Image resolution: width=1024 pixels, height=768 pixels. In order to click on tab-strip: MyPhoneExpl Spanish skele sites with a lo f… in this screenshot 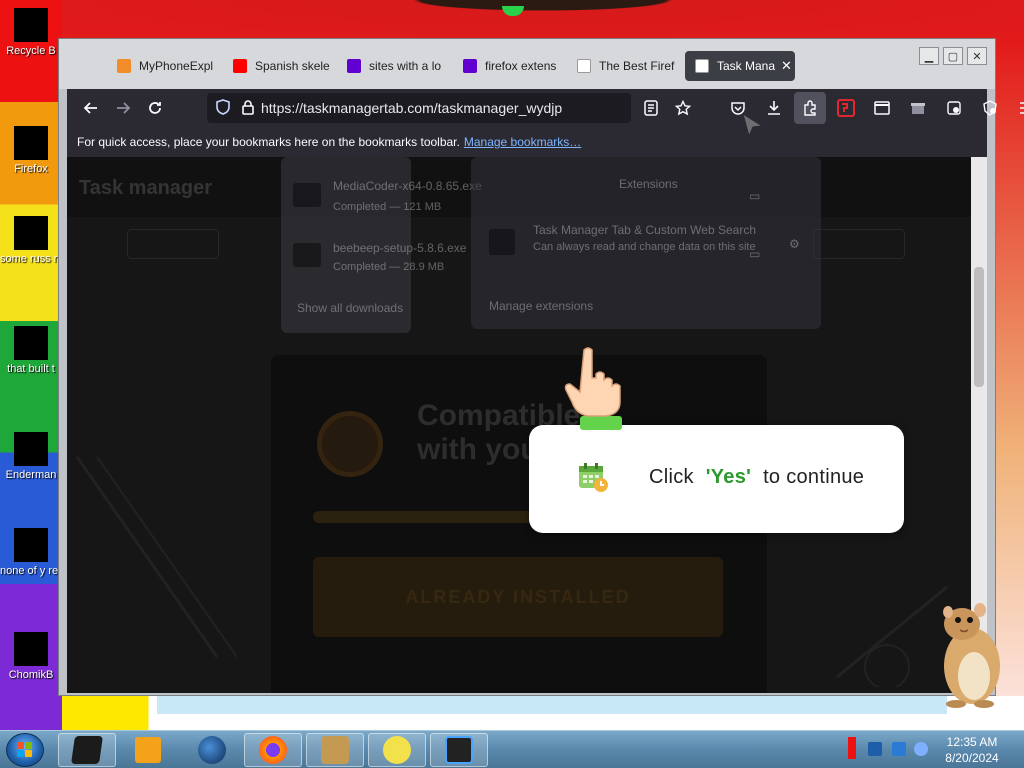, I will do `click(527, 64)`.